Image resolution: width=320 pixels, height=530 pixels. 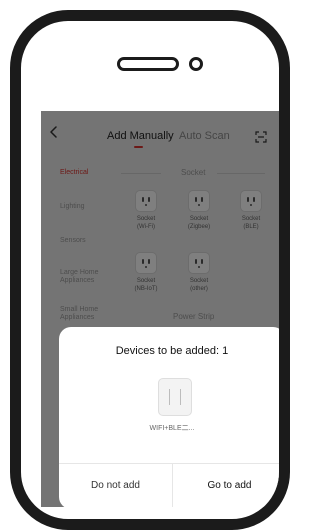 I want to click on device-label: Socket (Wi-Fi), so click(x=146, y=223).